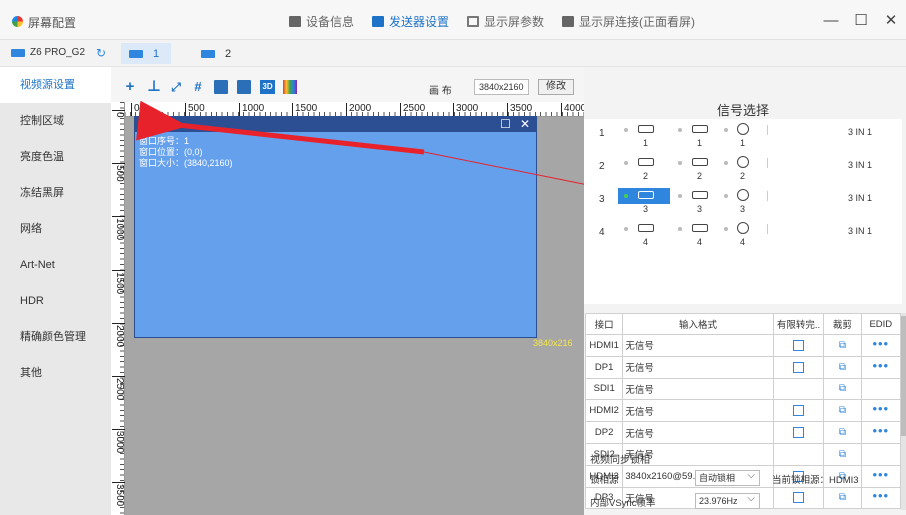 This screenshot has width=906, height=515. What do you see at coordinates (637, 22) in the screenshot?
I see `tab-label: 显示屏连接(正面看屏)` at bounding box center [637, 22].